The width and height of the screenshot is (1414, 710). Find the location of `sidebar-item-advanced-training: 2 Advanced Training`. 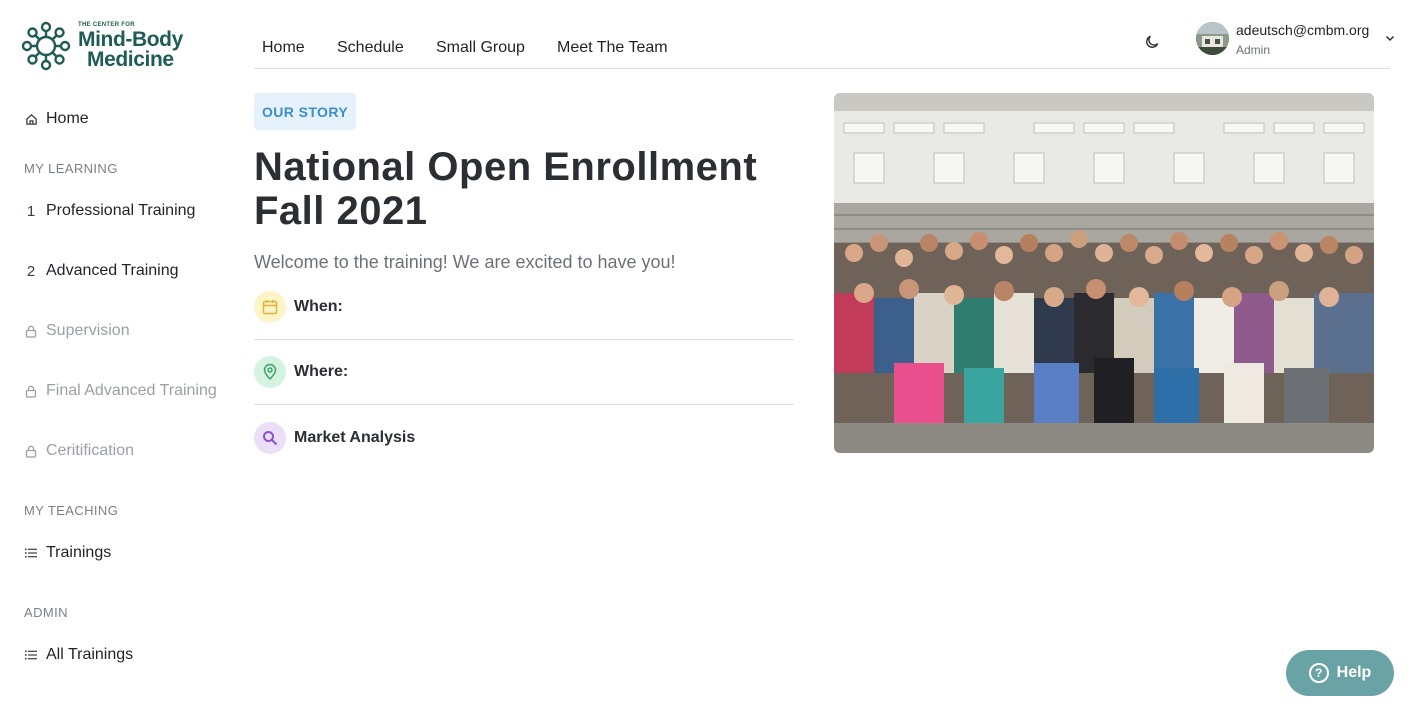

sidebar-item-advanced-training: 2 Advanced Training is located at coordinates (101, 271).